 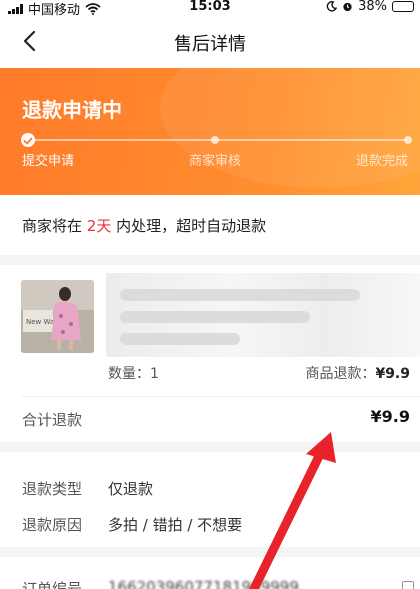 I want to click on step-dot-complete, so click(x=408, y=140).